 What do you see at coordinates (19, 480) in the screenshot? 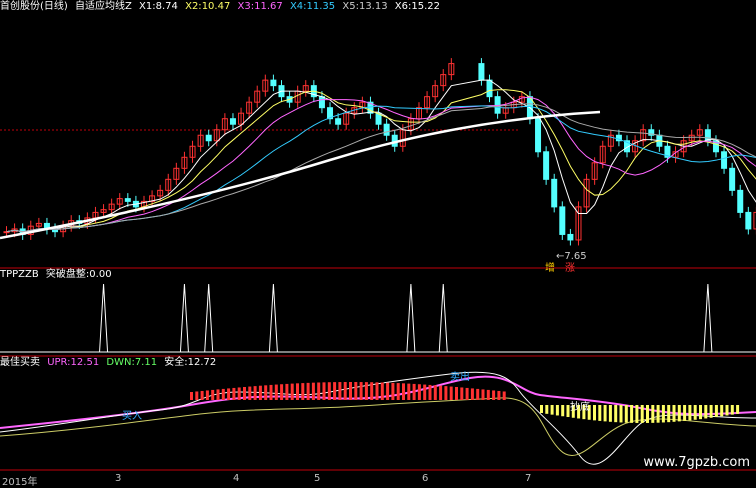
I see `date-year: 2015年` at bounding box center [19, 480].